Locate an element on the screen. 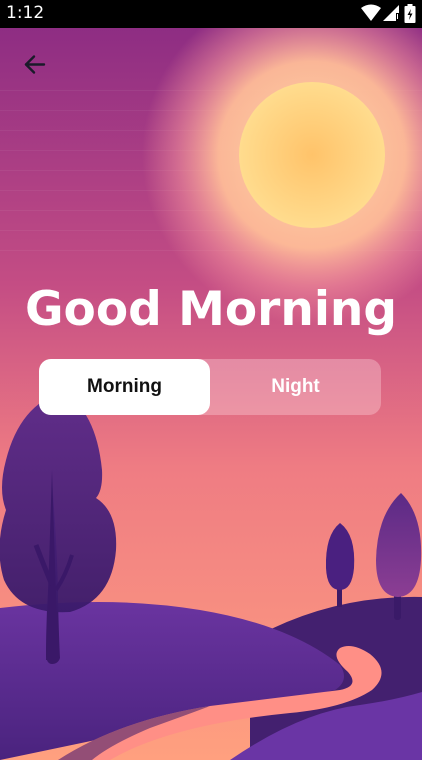  back-button is located at coordinates (35, 65).